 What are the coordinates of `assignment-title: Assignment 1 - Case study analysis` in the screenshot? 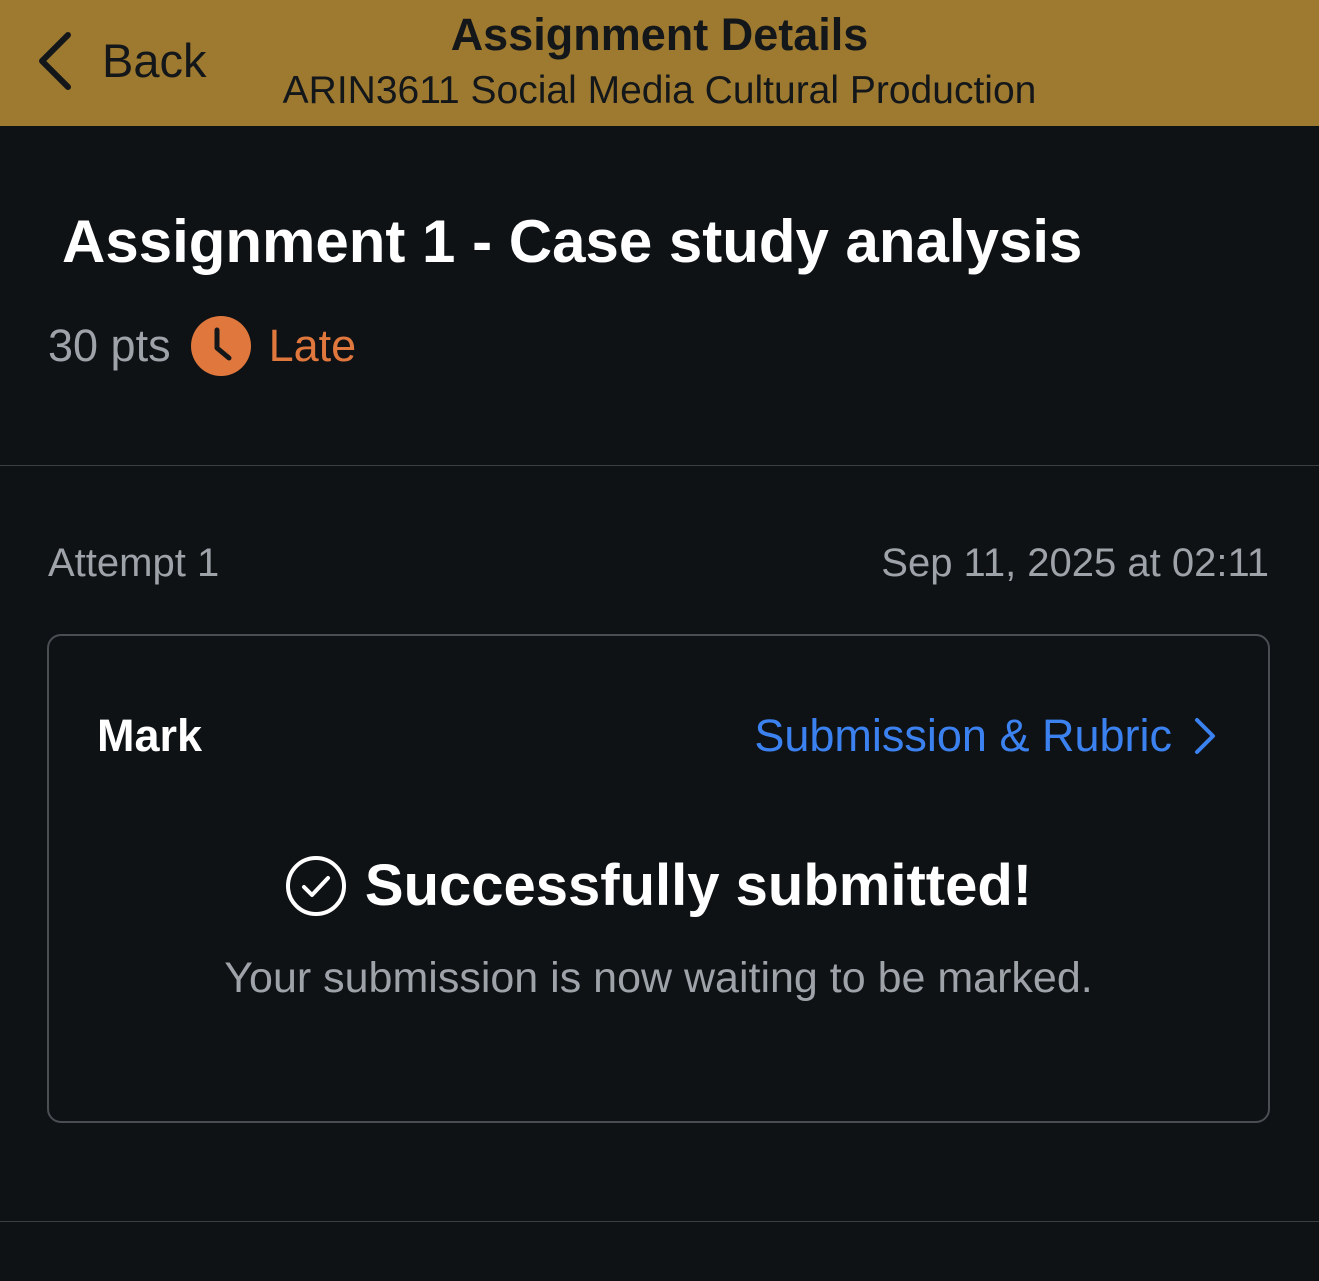 It's located at (572, 241).